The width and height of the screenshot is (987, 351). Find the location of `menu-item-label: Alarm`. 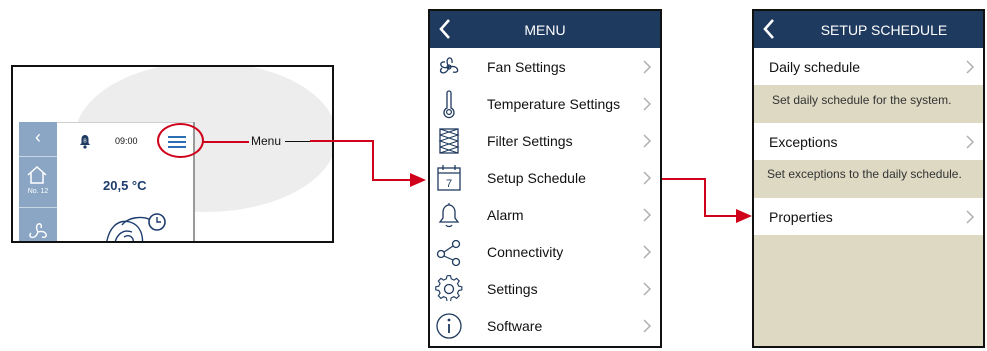

menu-item-label: Alarm is located at coordinates (505, 215).